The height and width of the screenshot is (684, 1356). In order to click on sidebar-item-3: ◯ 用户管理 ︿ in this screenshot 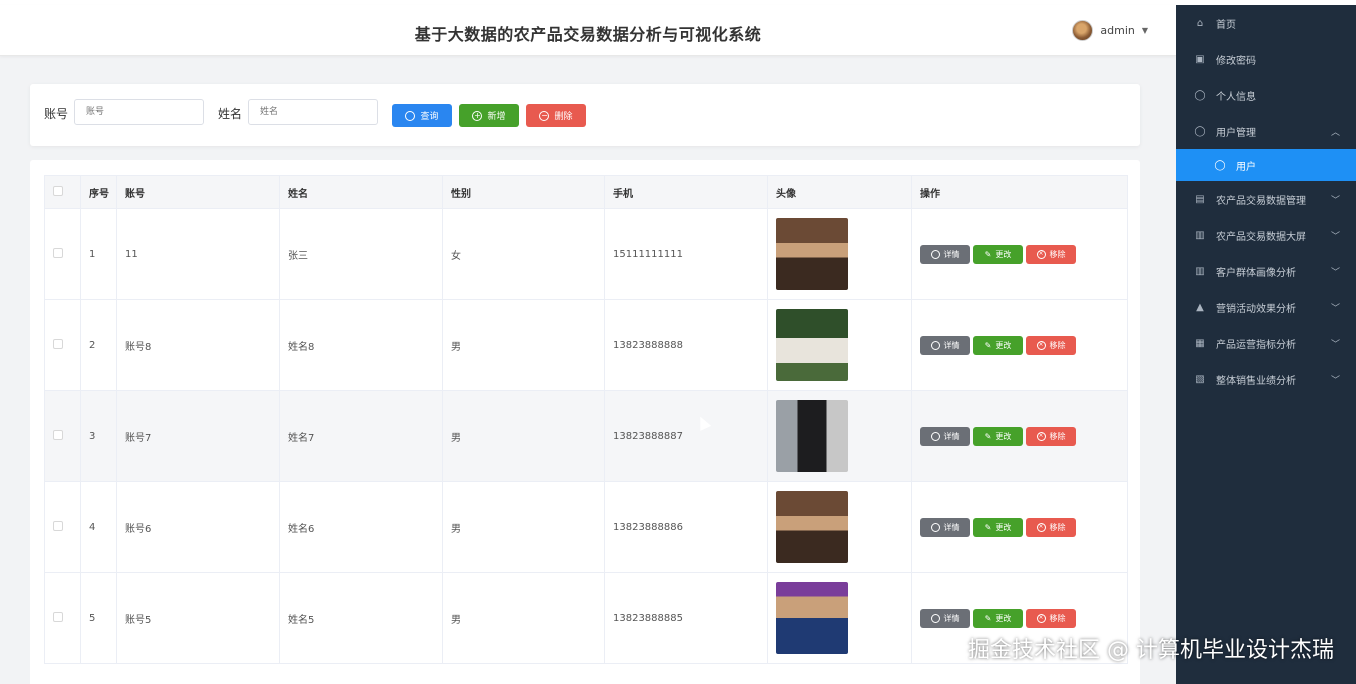, I will do `click(1266, 131)`.